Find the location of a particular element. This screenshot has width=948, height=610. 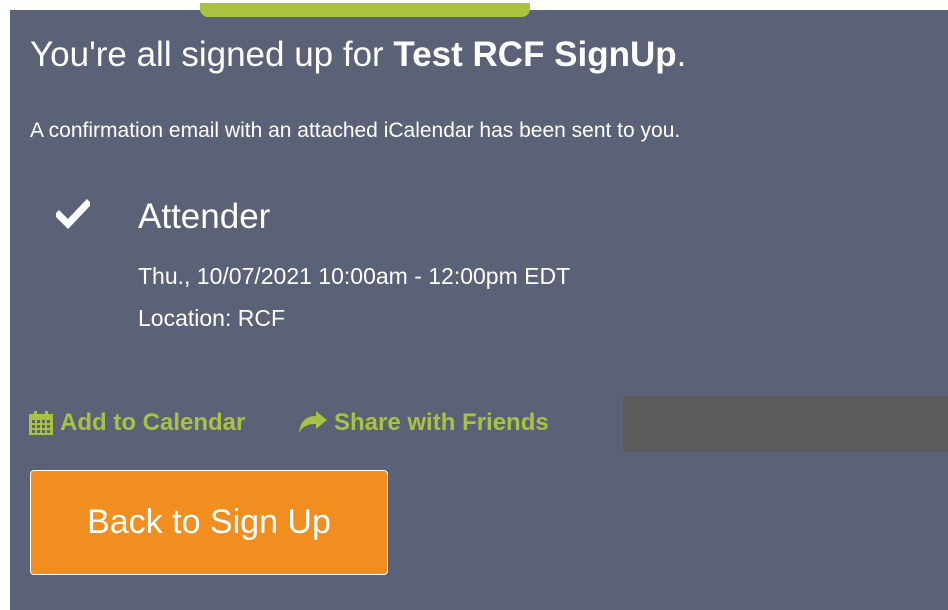

embedded-widget-placeholder is located at coordinates (785, 424).